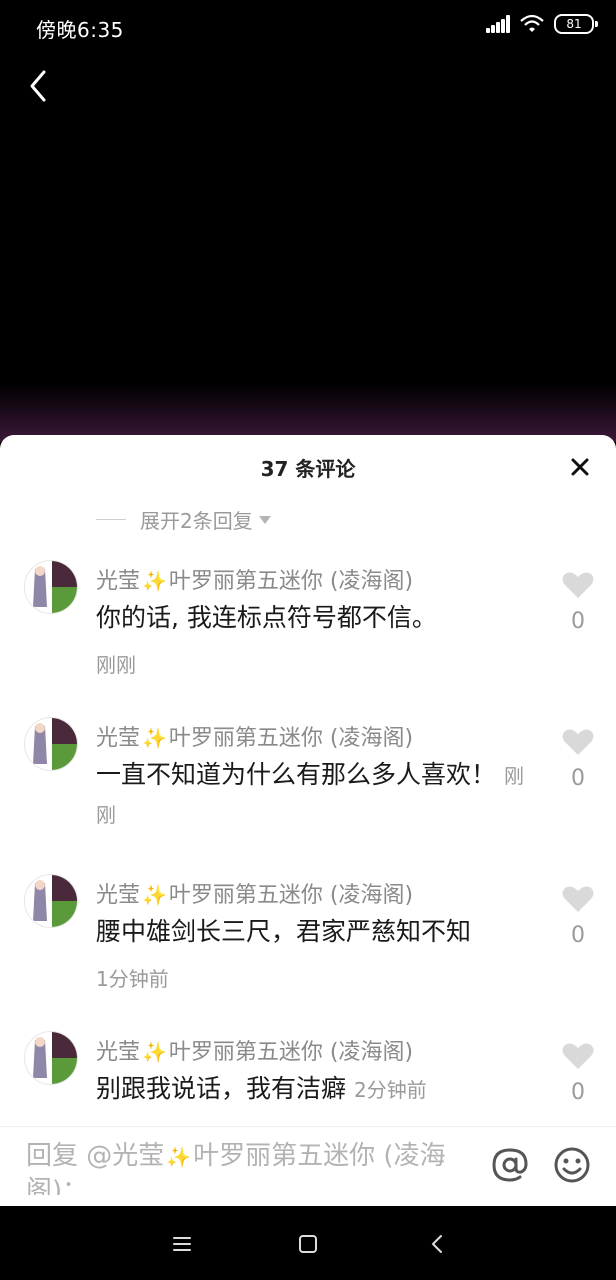  I want to click on back-triangle-icon, so click(438, 1244).